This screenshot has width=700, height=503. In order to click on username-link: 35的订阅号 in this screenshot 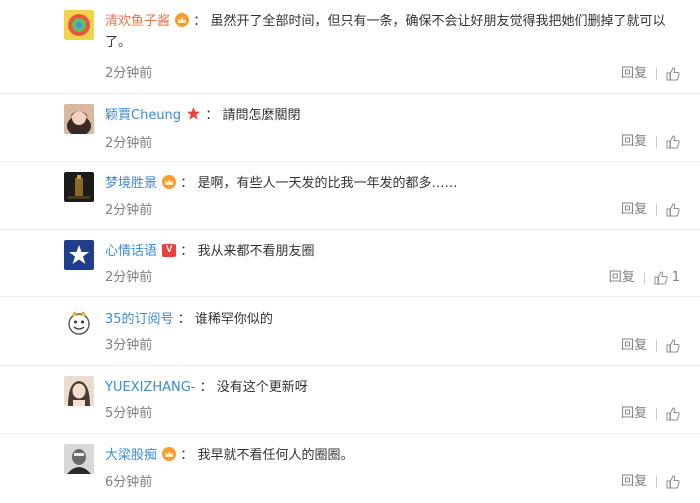, I will do `click(139, 319)`.